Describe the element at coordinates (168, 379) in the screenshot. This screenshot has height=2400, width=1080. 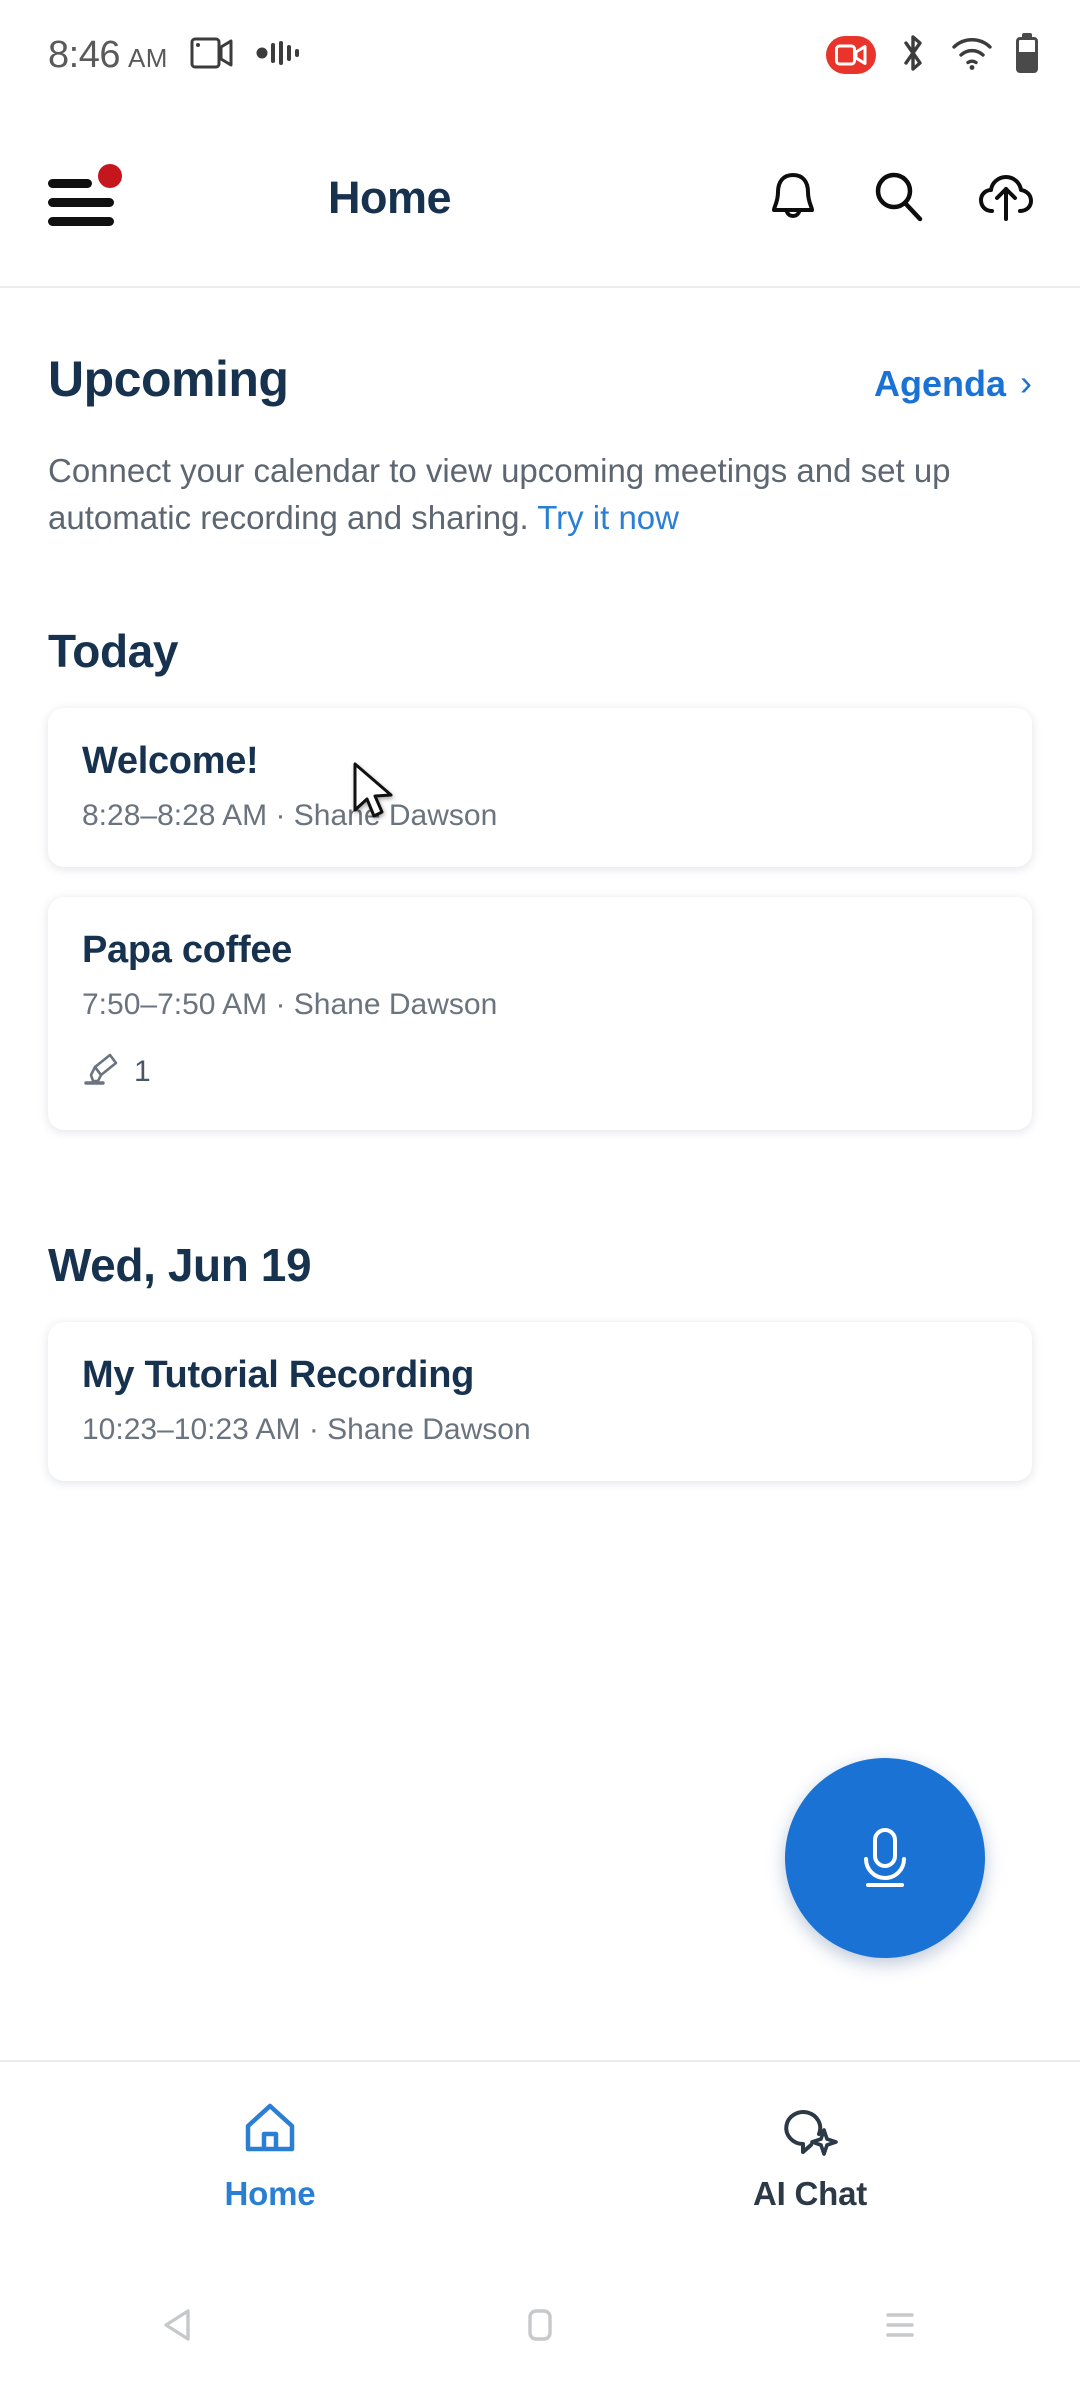
I see `upcoming-title: Upcoming` at that location.